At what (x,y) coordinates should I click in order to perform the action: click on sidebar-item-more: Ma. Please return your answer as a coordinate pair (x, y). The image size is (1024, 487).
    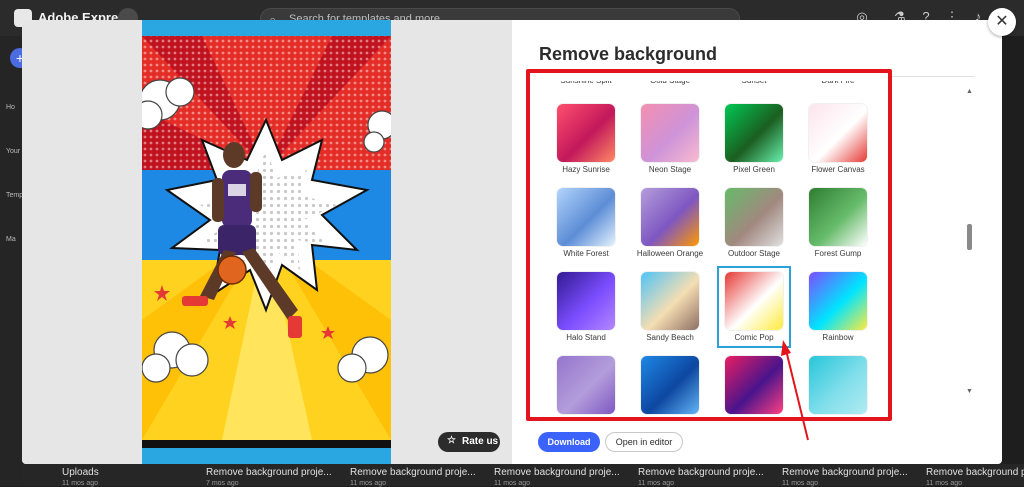
    Looking at the image, I should click on (11, 239).